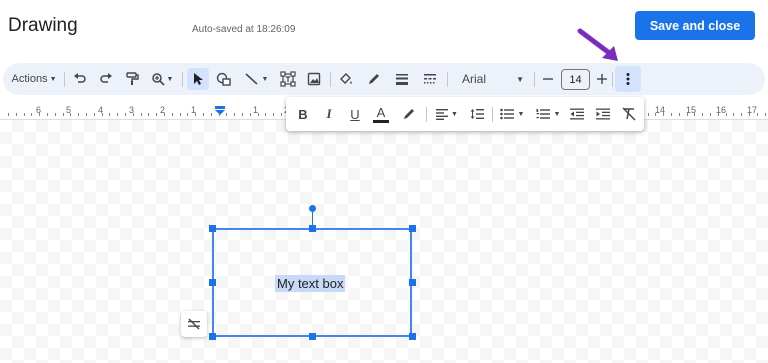  Describe the element at coordinates (374, 79) in the screenshot. I see `border-color-button` at that location.